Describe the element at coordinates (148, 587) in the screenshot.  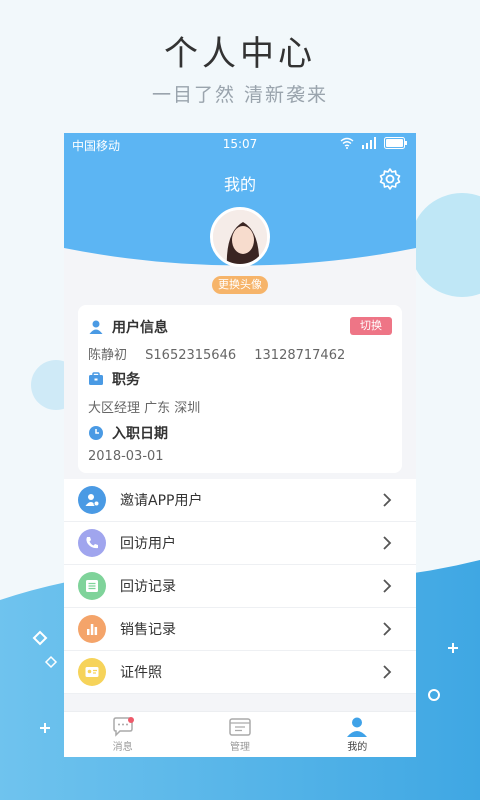
I see `menu-label: 回访记录` at that location.